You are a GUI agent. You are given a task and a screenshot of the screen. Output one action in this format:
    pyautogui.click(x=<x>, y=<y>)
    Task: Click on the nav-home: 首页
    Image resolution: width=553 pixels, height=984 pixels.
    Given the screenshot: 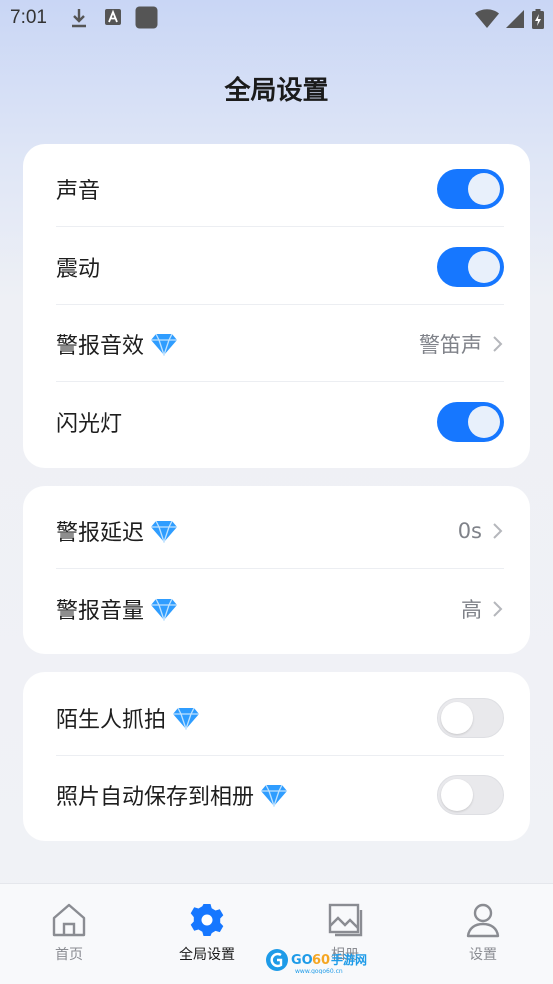 What is the action you would take?
    pyautogui.click(x=69, y=933)
    